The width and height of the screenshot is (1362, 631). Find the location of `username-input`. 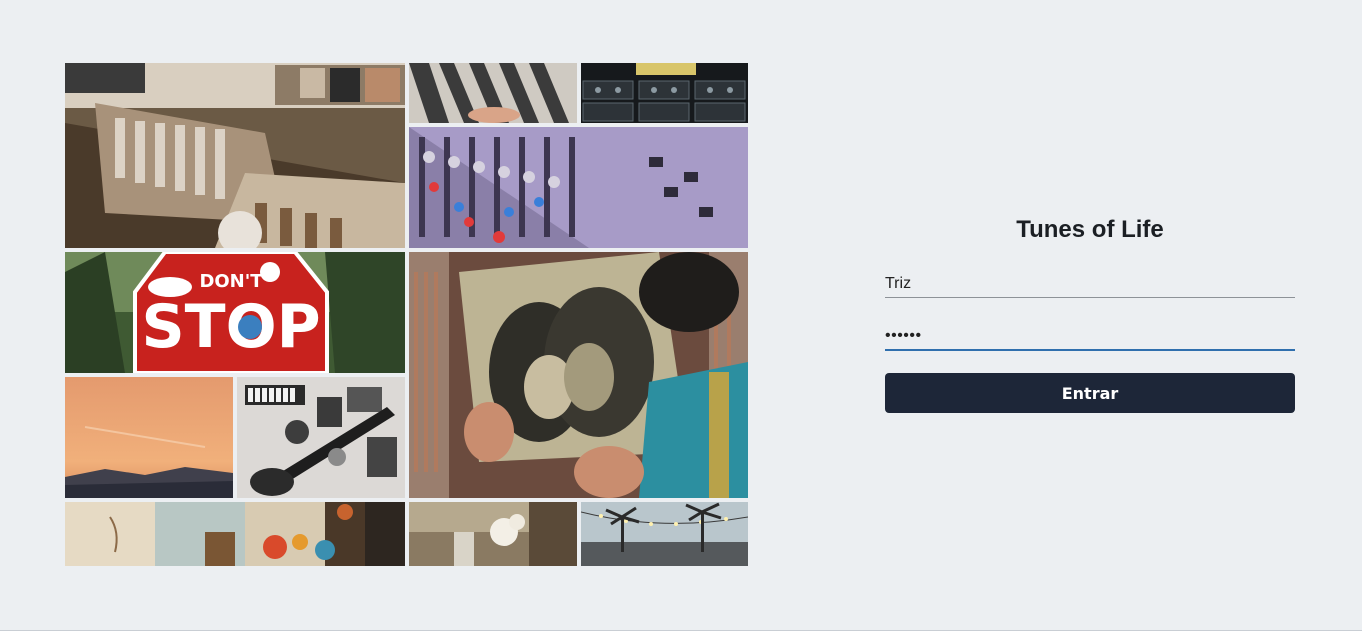

username-input is located at coordinates (1090, 284).